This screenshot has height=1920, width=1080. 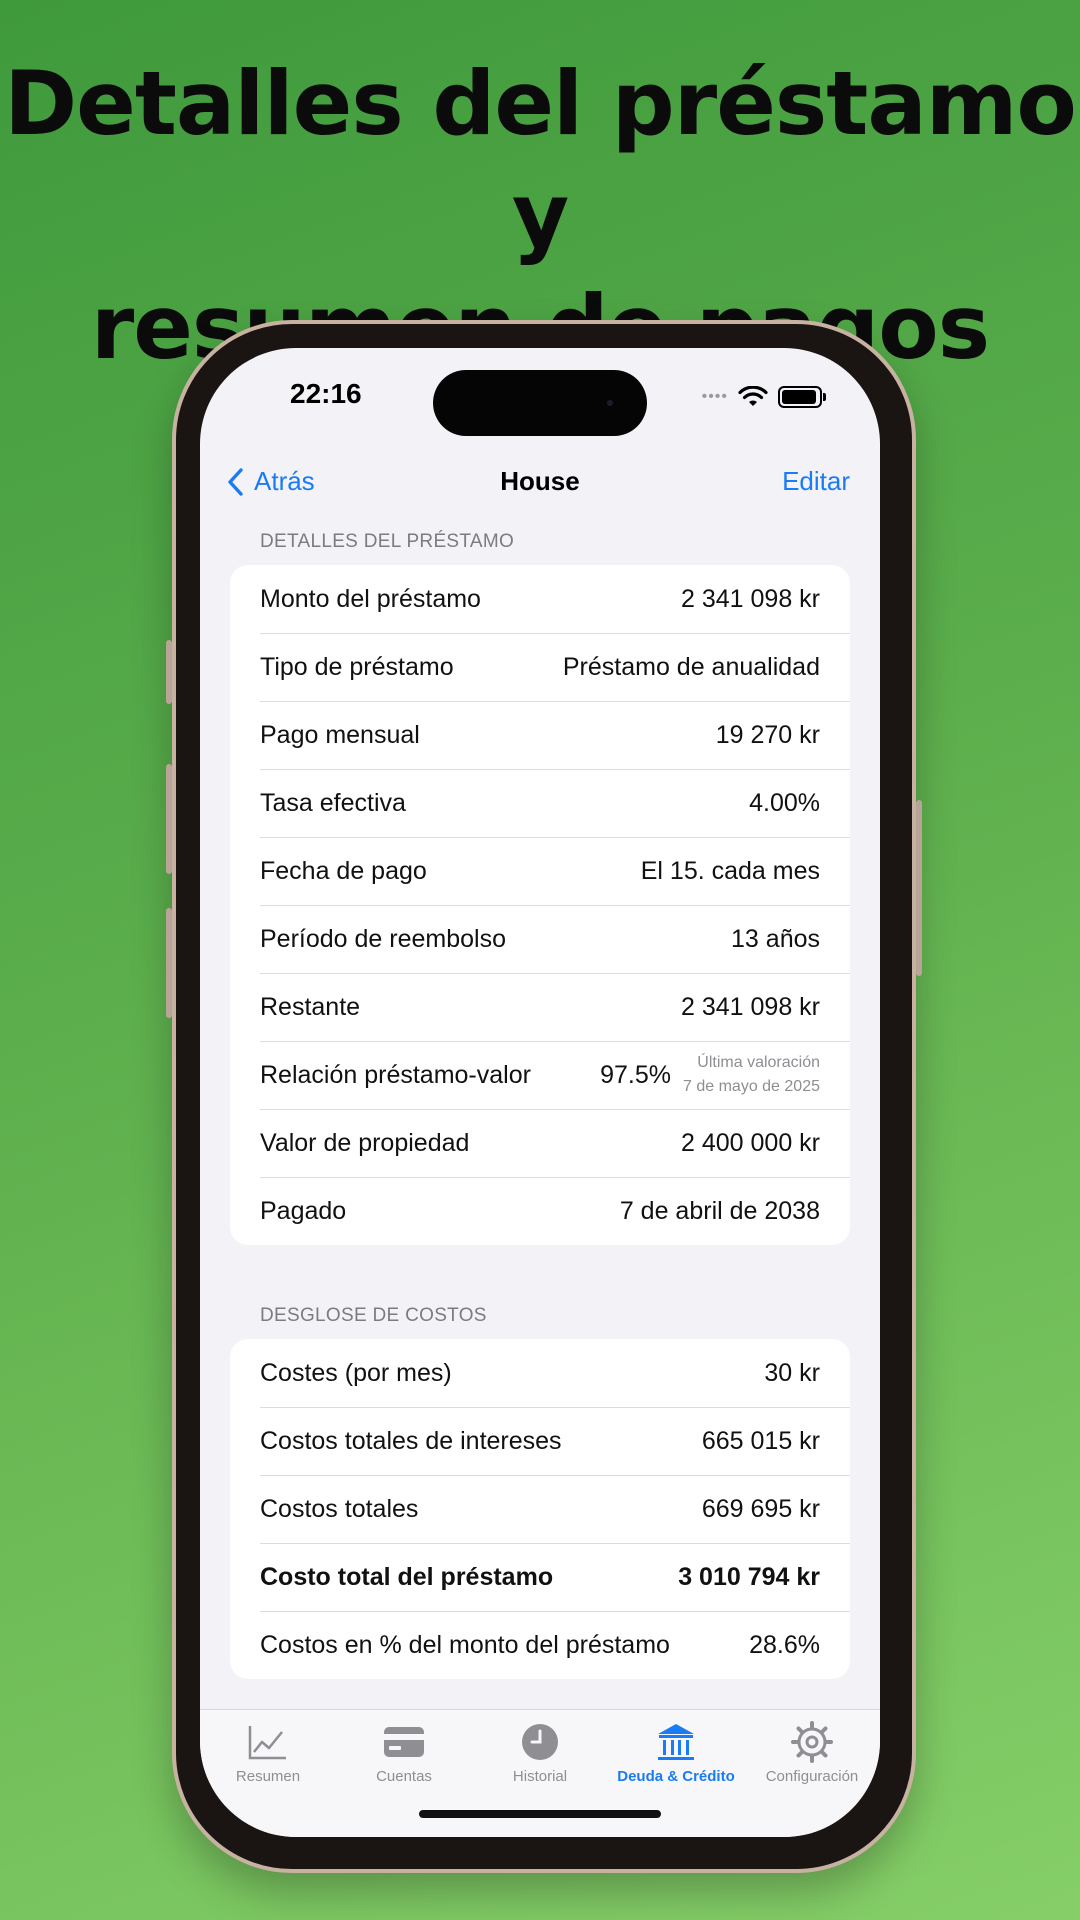 I want to click on row-value: El 15. cada mes, so click(x=730, y=870).